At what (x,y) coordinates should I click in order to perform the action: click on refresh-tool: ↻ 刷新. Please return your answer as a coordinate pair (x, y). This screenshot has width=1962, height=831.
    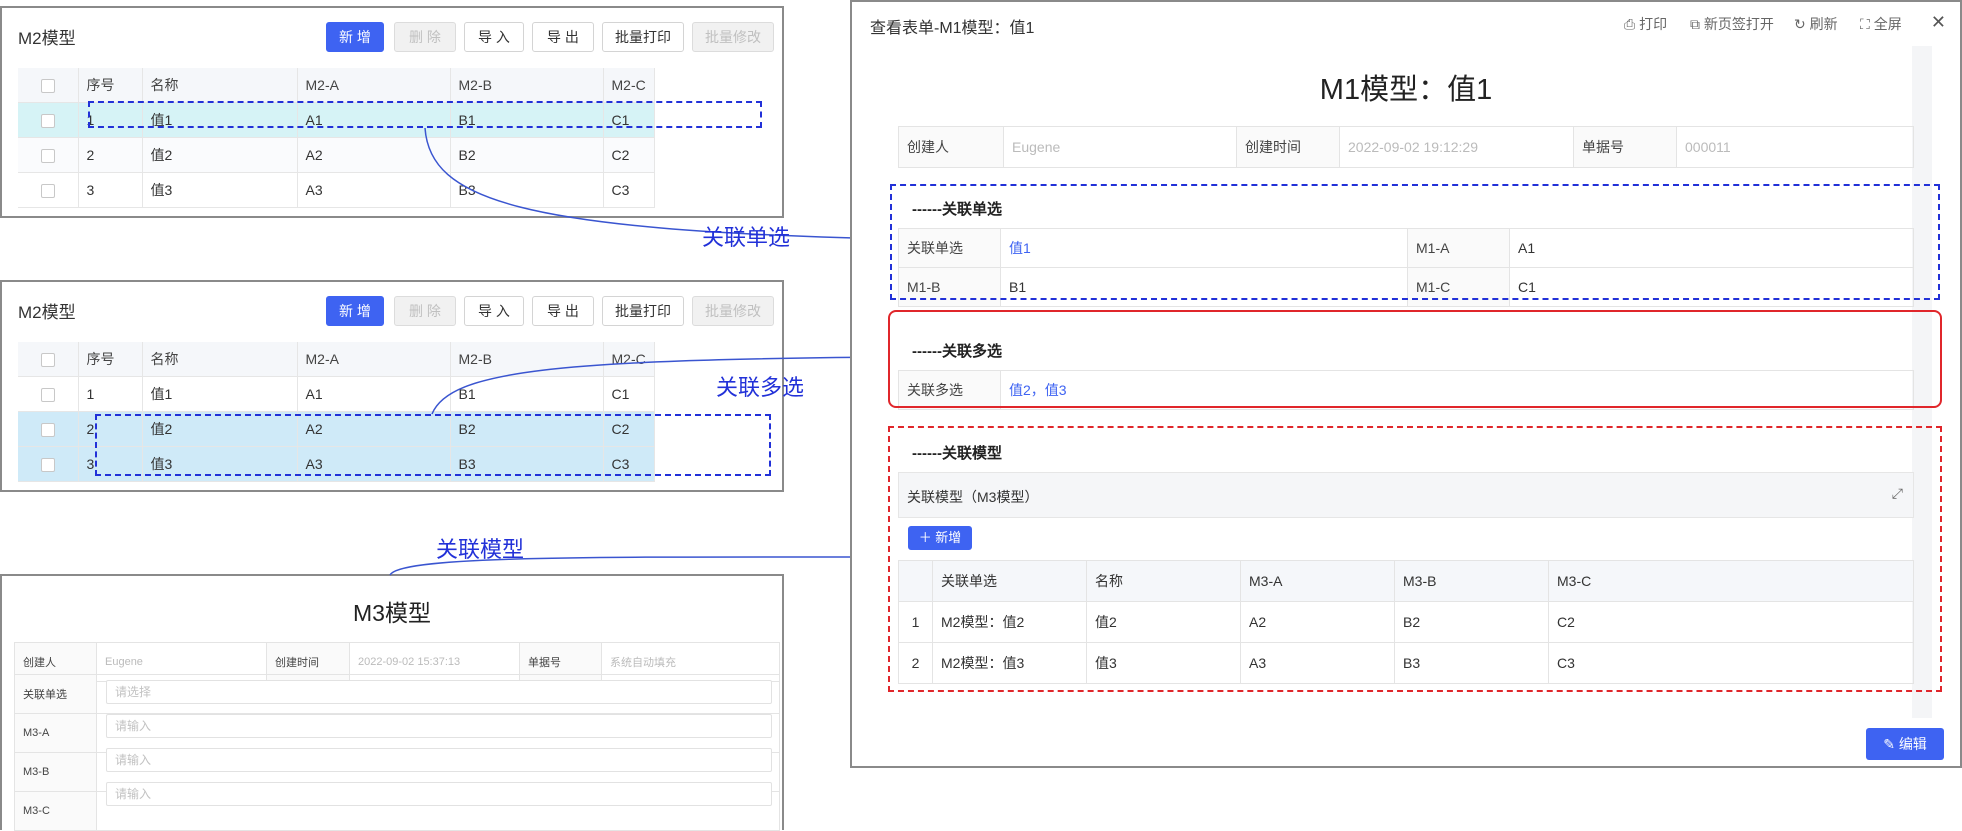
    Looking at the image, I should click on (1816, 24).